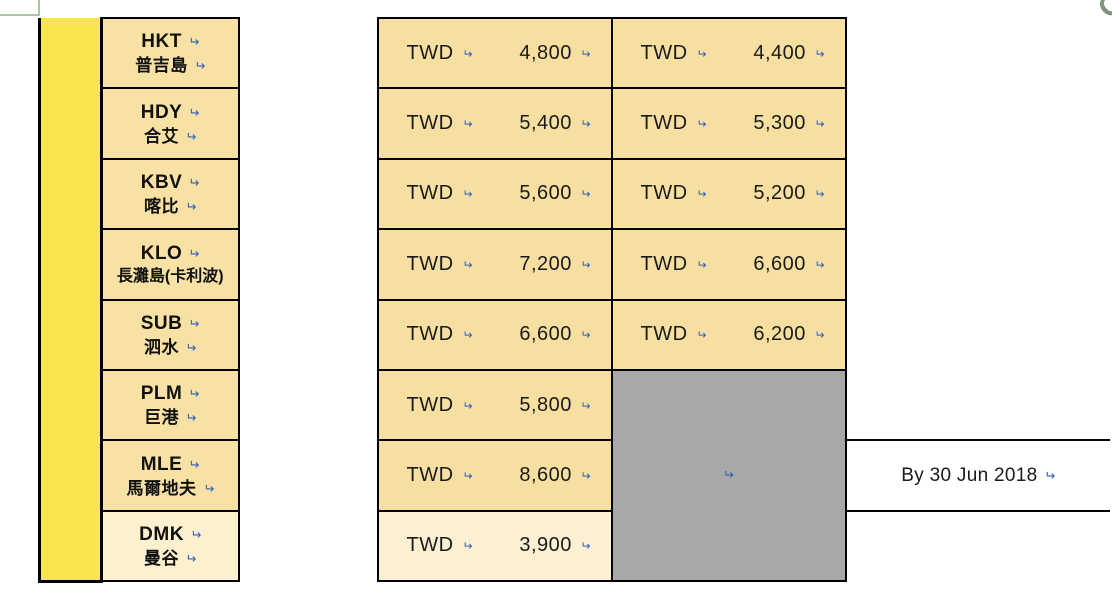 Image resolution: width=1112 pixels, height=590 pixels. I want to click on table-row: DMK ↵ 曼谷 ↵ TWD ↵ 3,900 ↵, so click(574, 546).